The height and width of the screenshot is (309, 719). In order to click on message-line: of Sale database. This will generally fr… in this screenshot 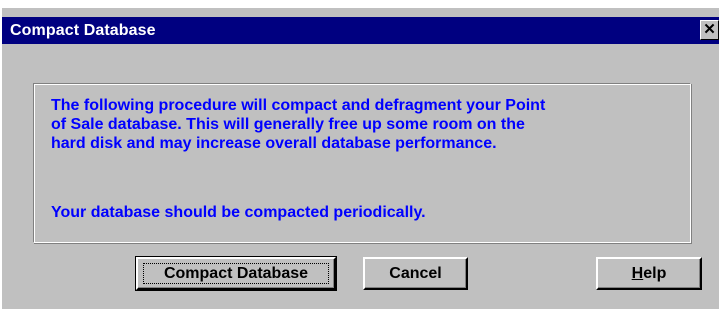, I will do `click(288, 124)`.